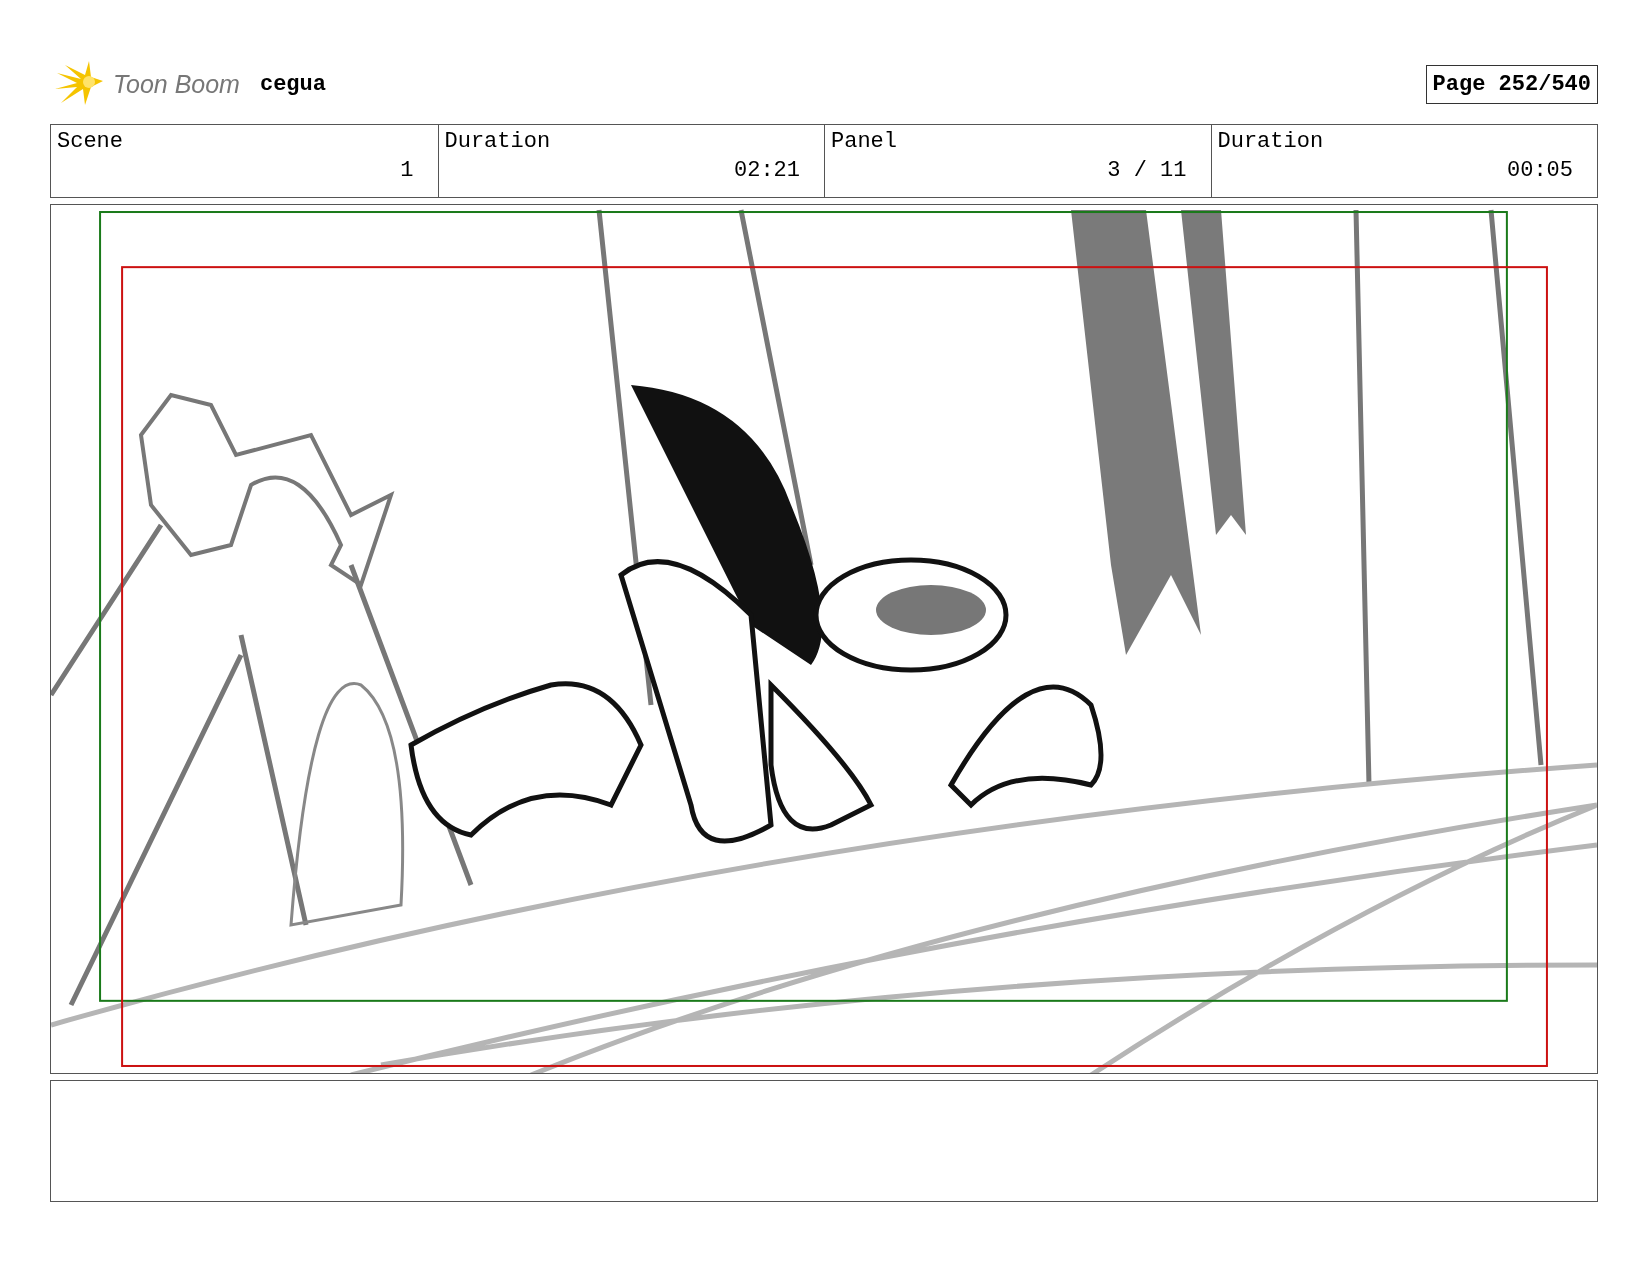  What do you see at coordinates (1511, 84) in the screenshot?
I see `page-number: Page 252/540` at bounding box center [1511, 84].